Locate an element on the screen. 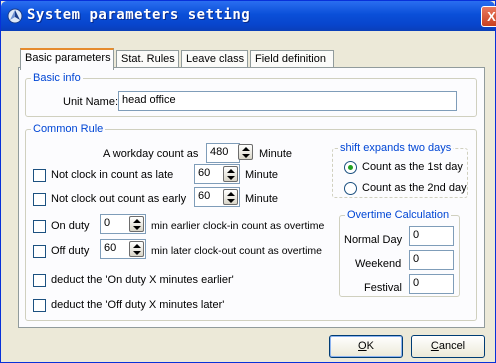  common-rule-legend: Common Rule is located at coordinates (68, 129).